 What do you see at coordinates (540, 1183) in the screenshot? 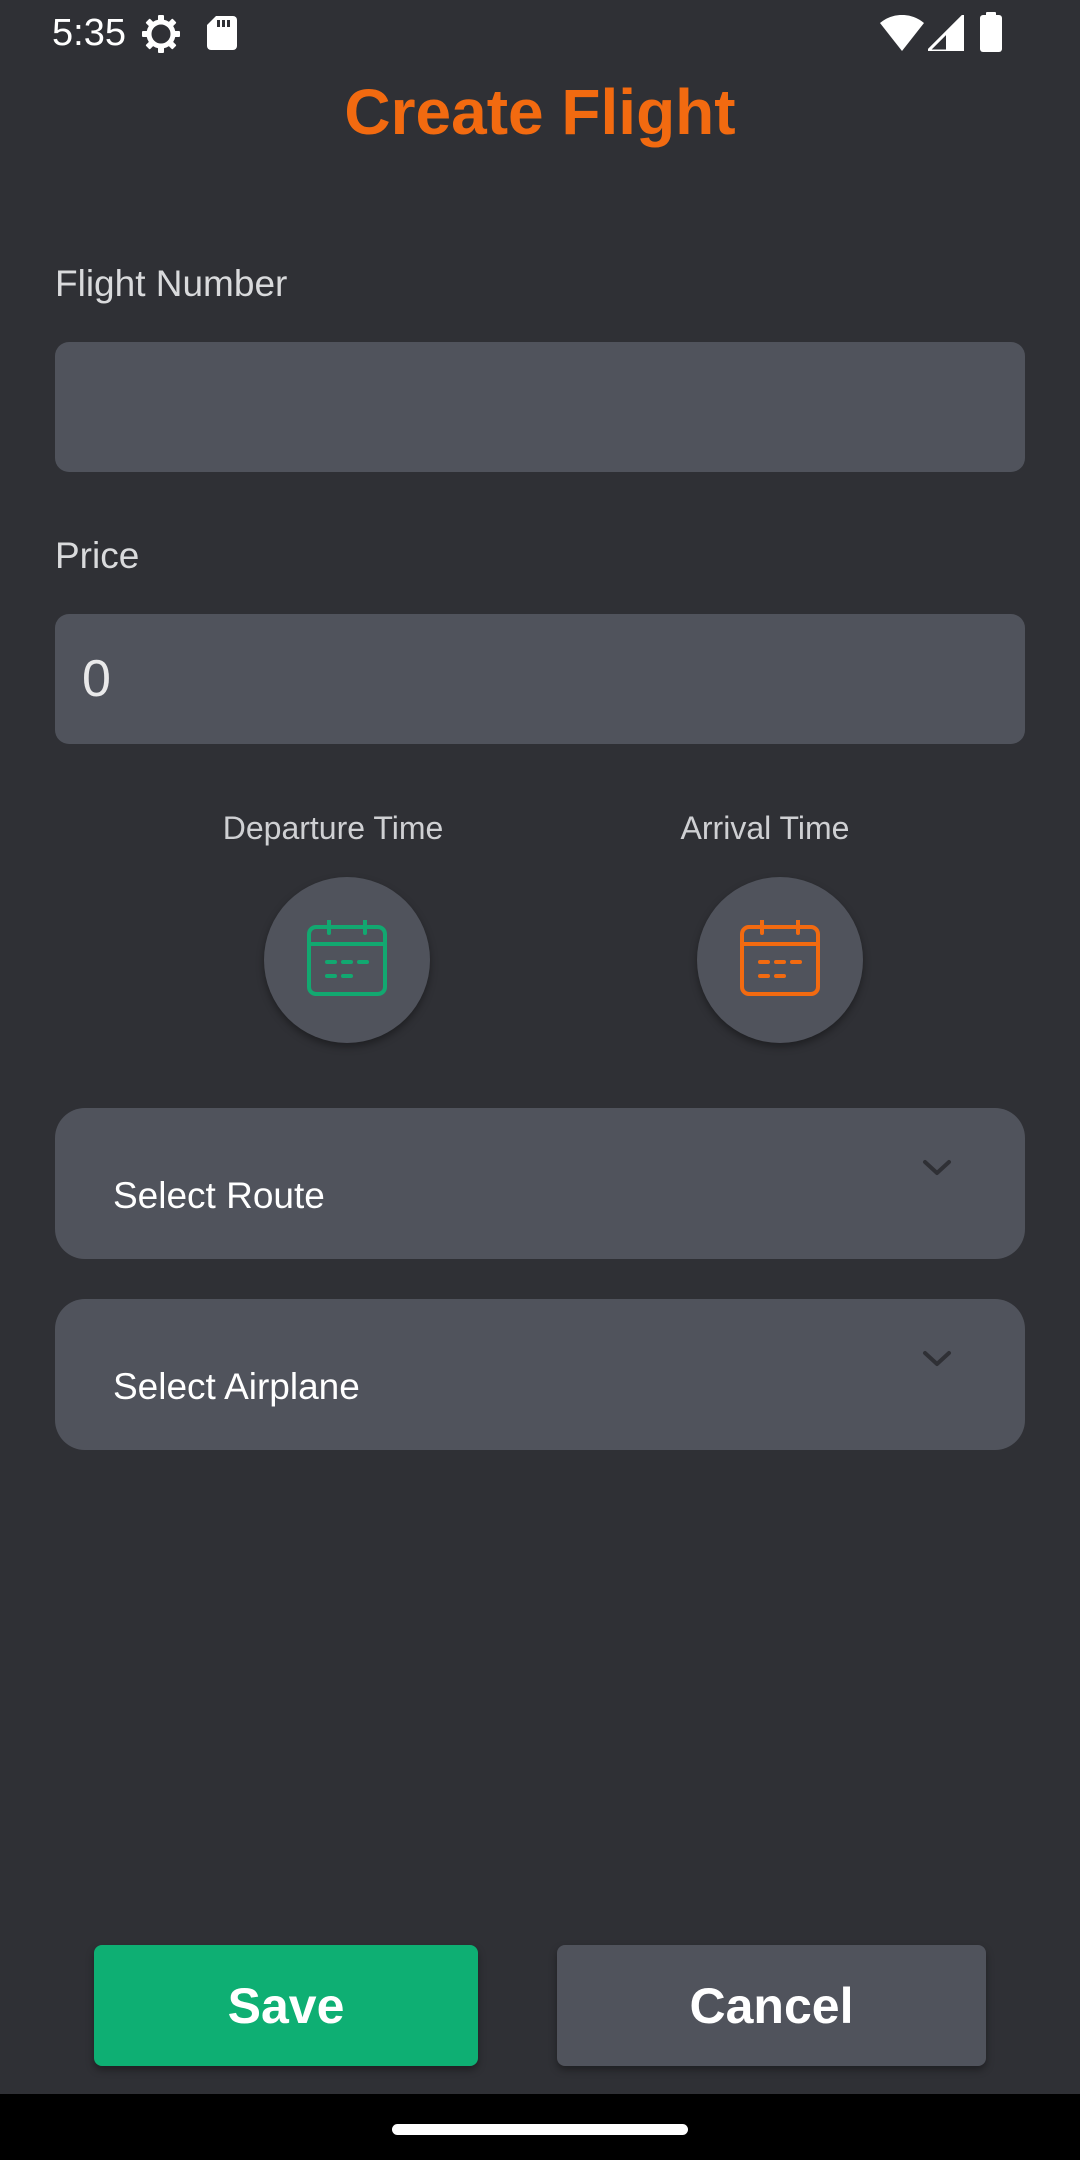
I see `route-select: Select Route` at bounding box center [540, 1183].